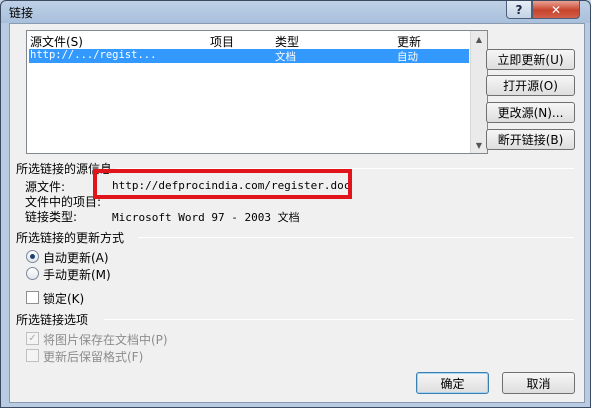  What do you see at coordinates (249, 56) in the screenshot?
I see `list-item: http://.../regist... 文档 自动` at bounding box center [249, 56].